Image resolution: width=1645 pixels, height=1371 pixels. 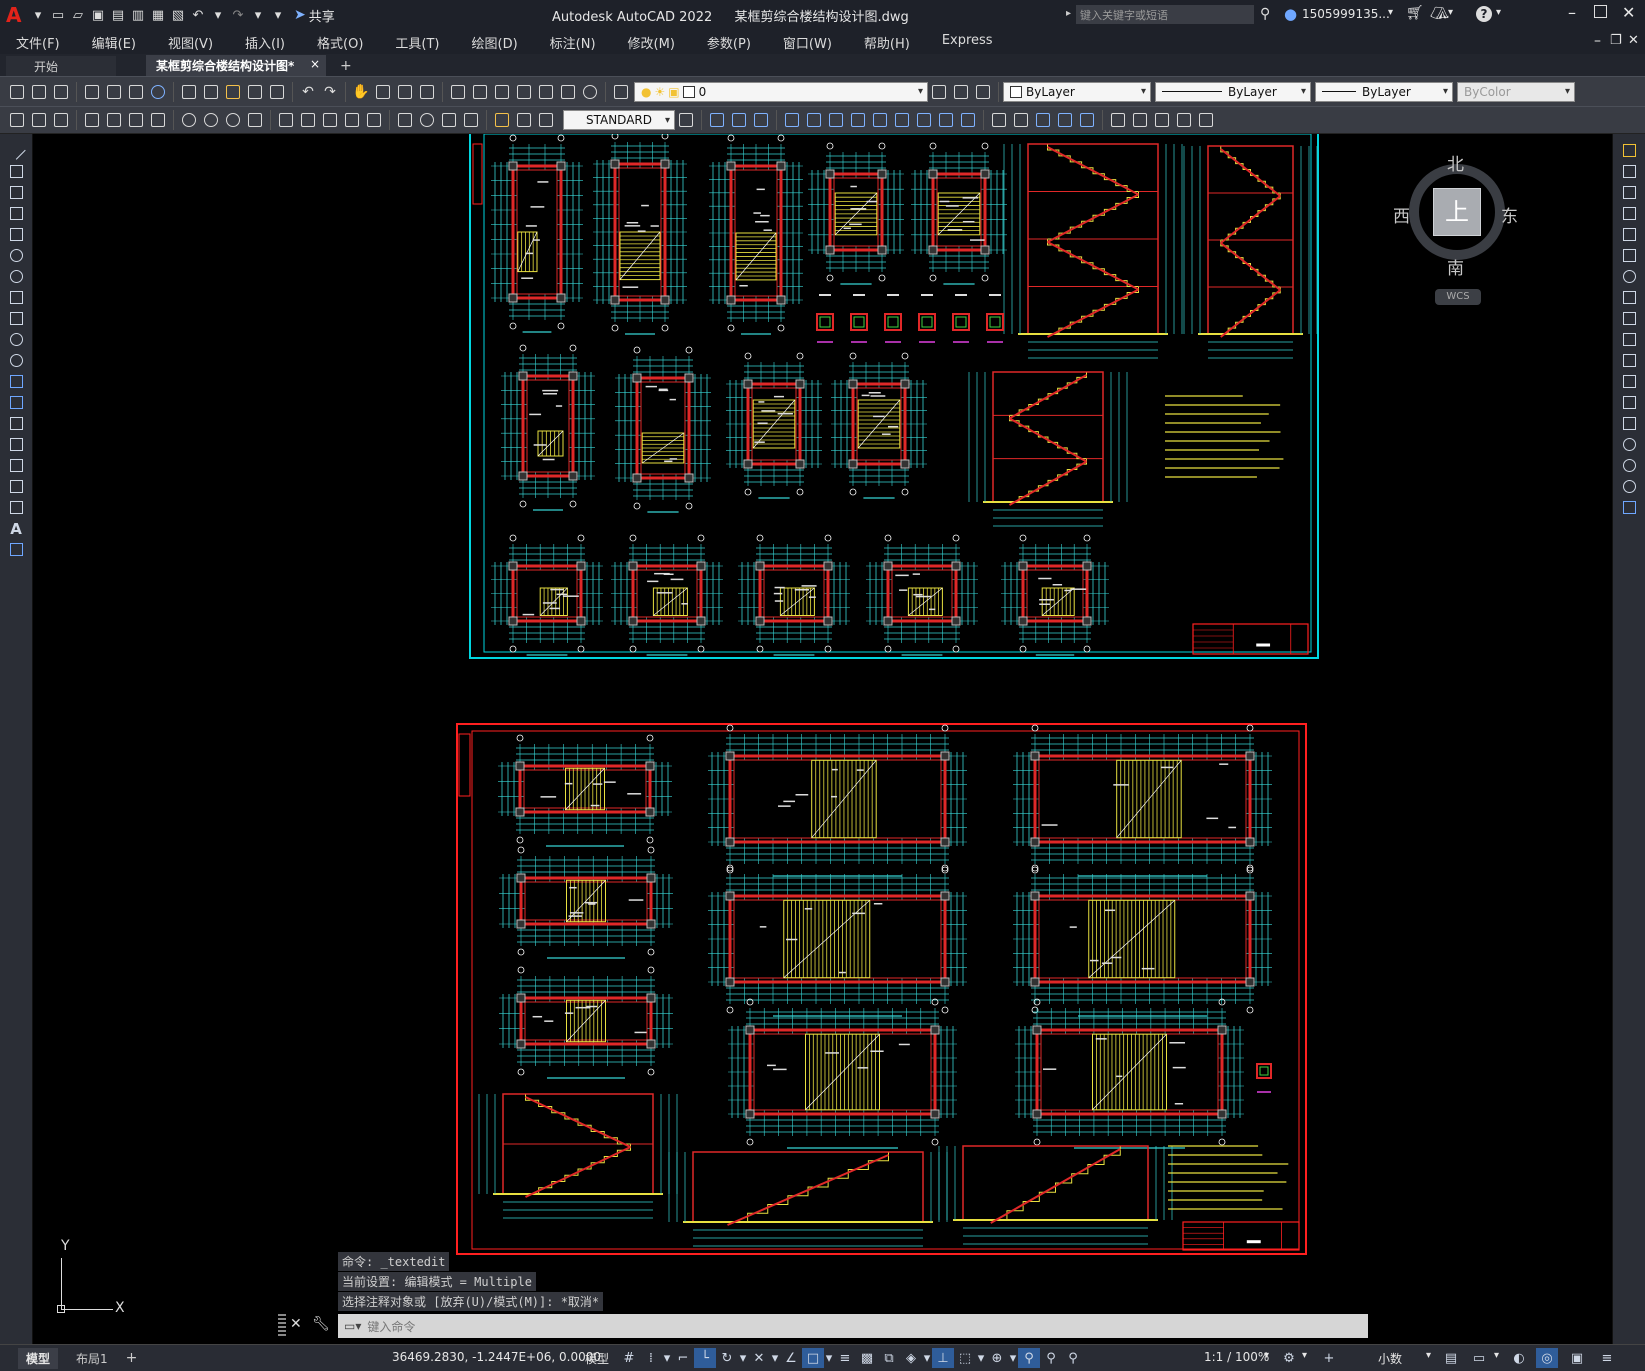 What do you see at coordinates (255, 120) in the screenshot?
I see `dim-angular-icon` at bounding box center [255, 120].